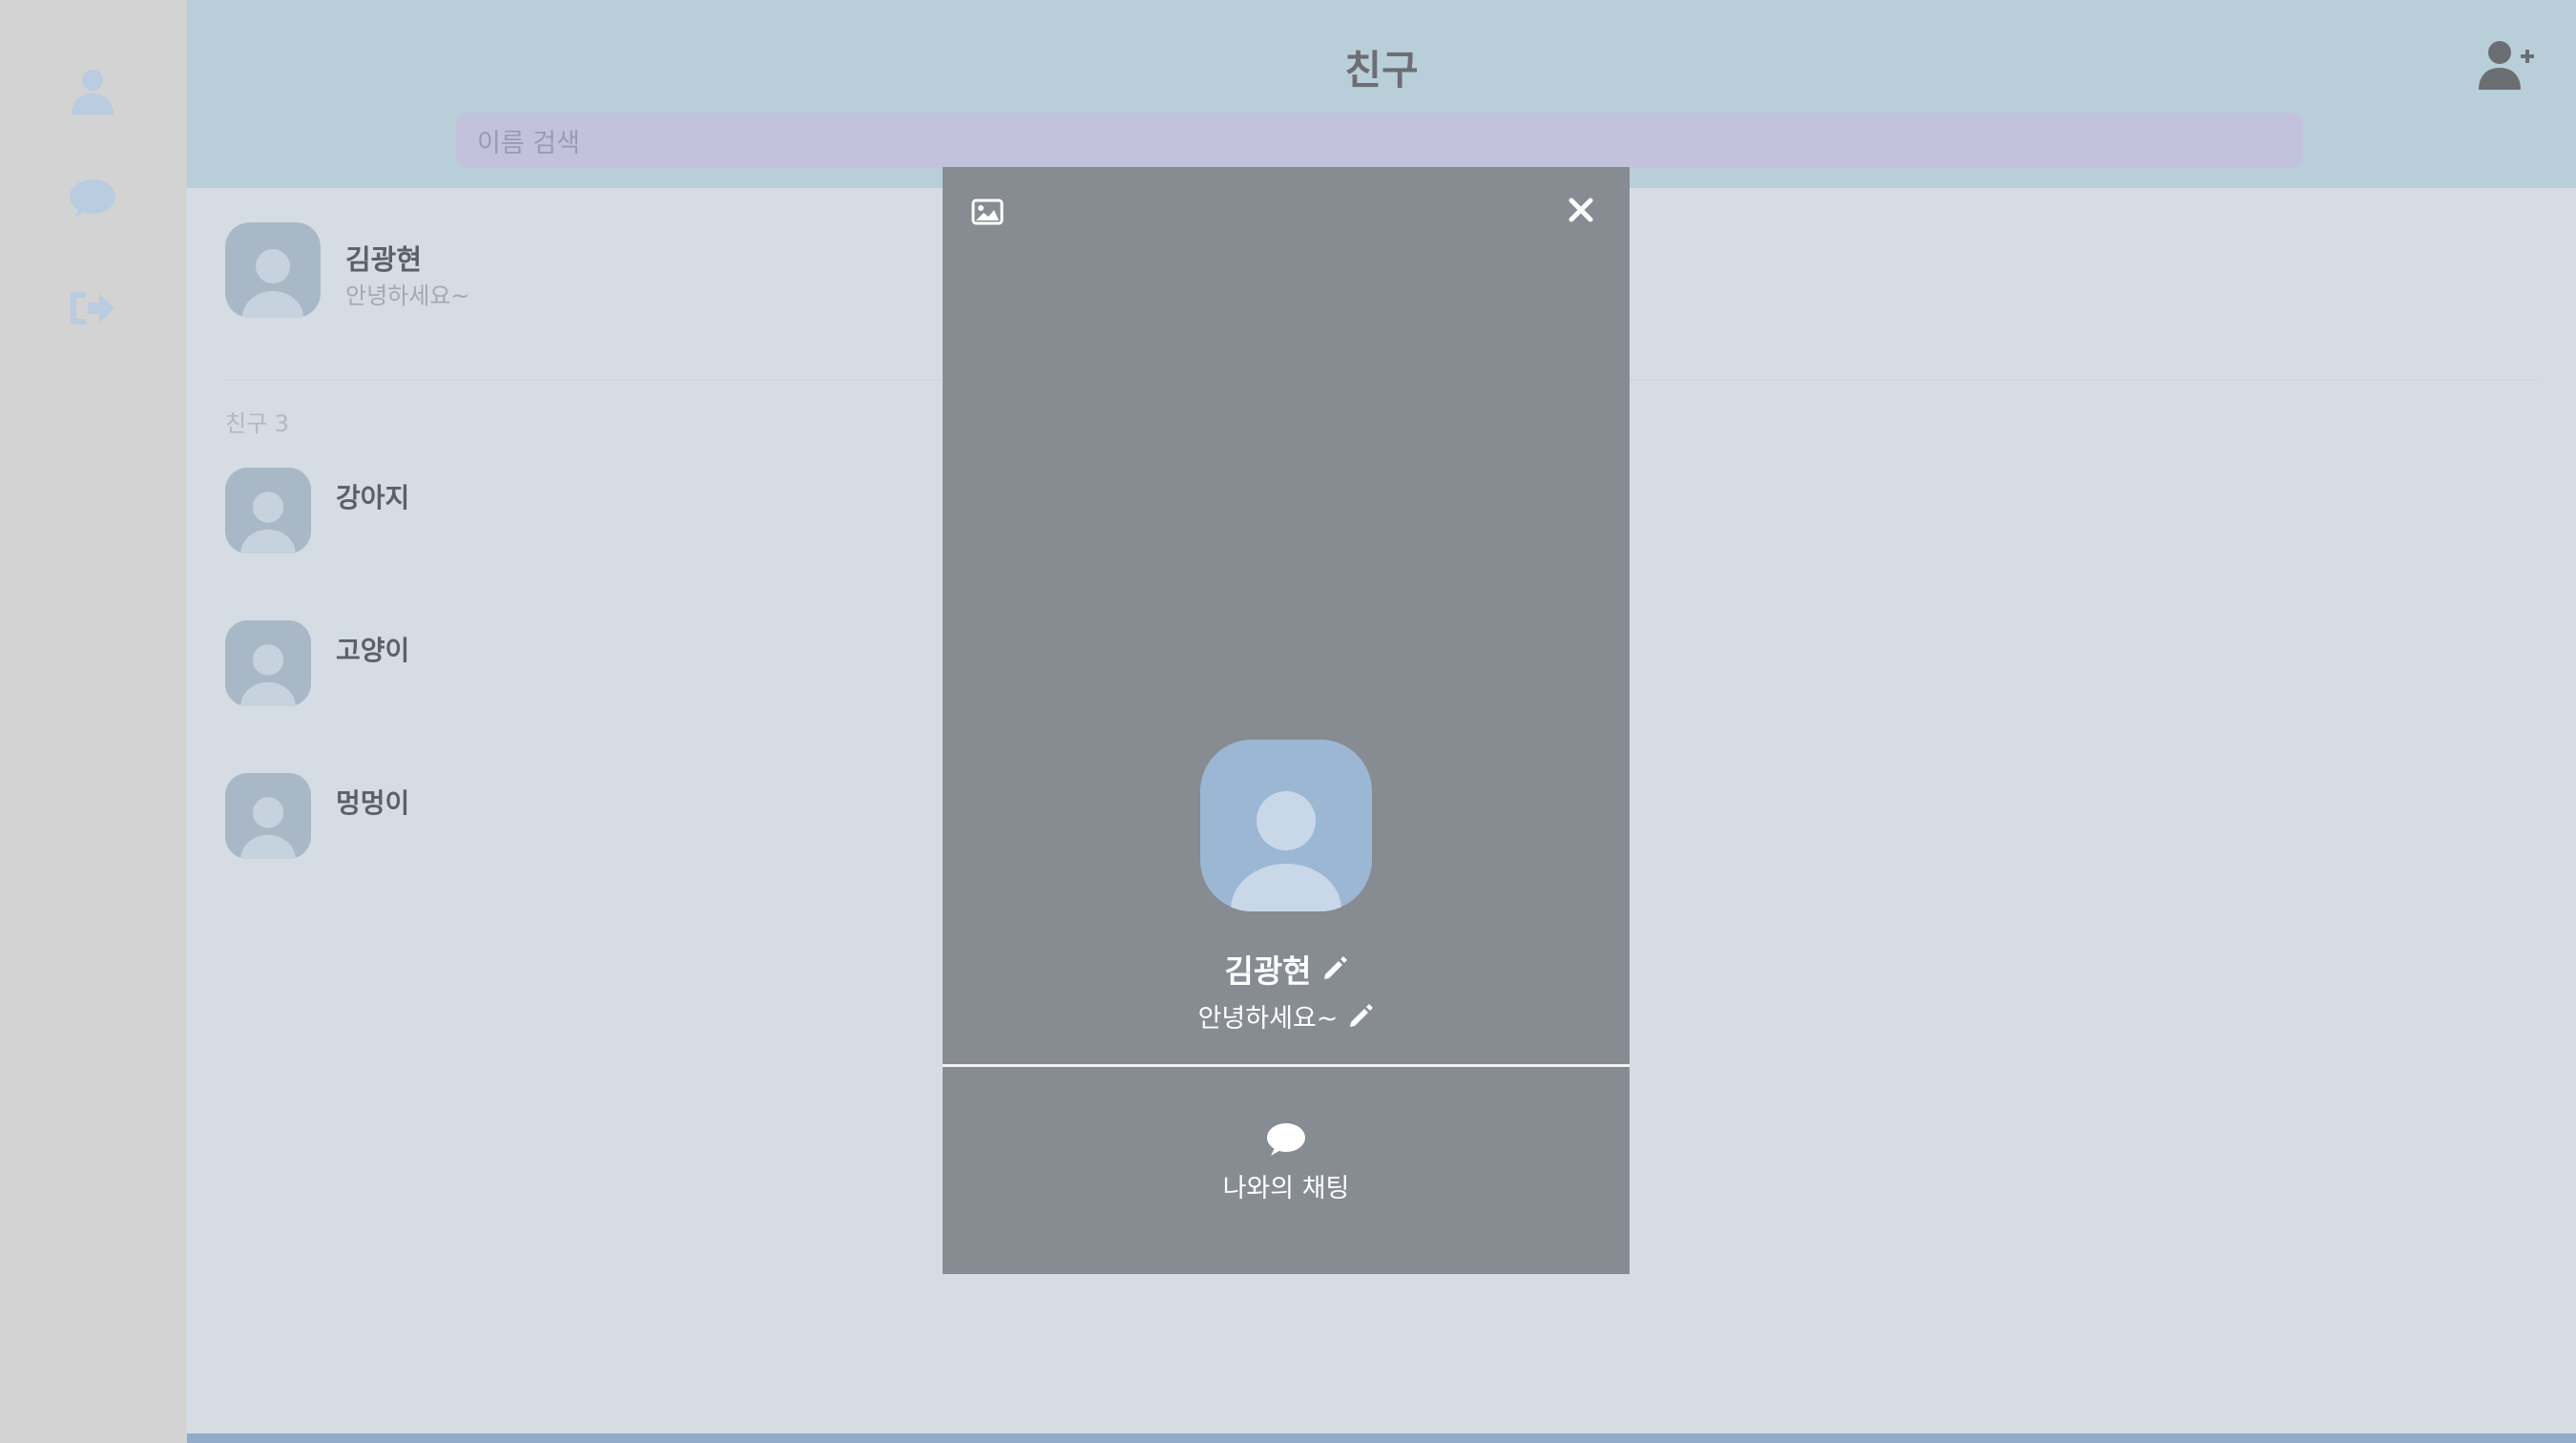  Describe the element at coordinates (93, 721) in the screenshot. I see `sidebar` at that location.